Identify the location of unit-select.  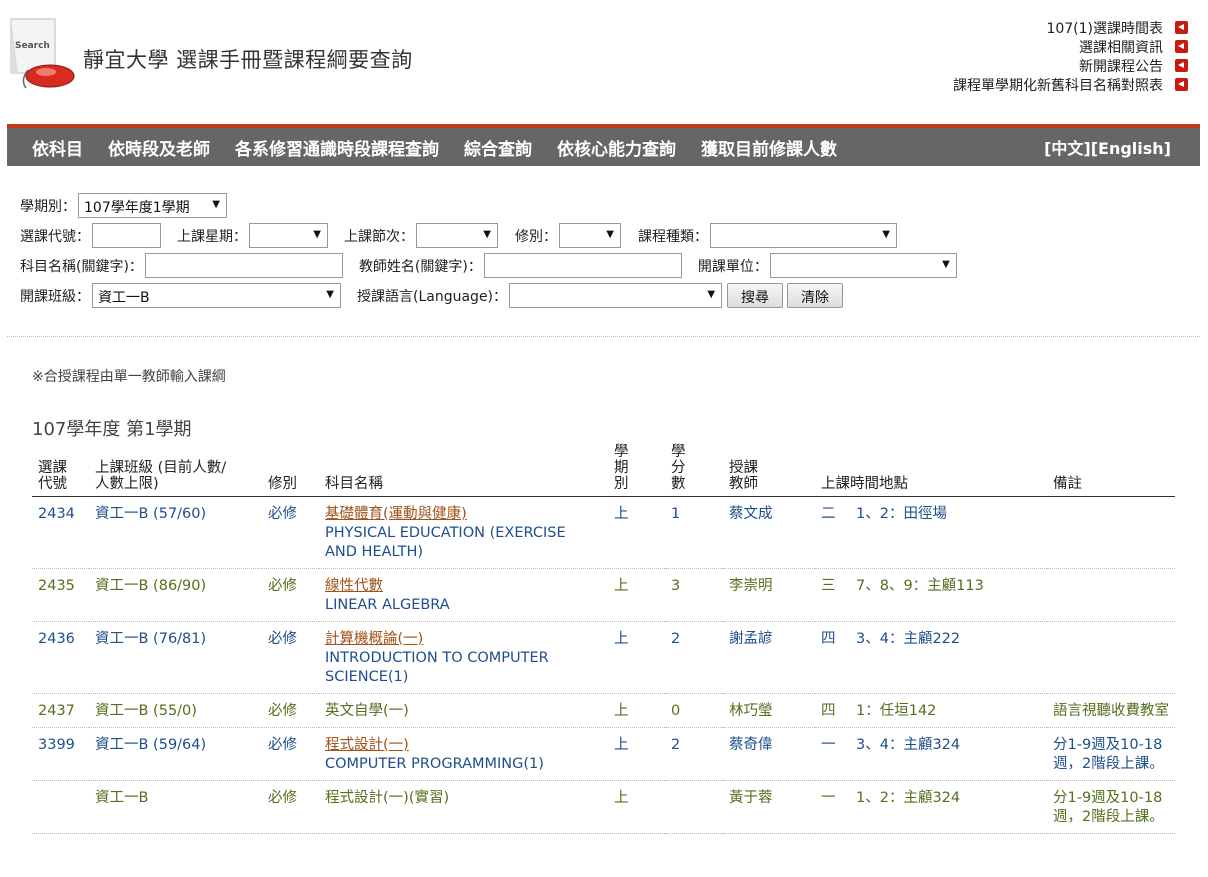
(863, 265).